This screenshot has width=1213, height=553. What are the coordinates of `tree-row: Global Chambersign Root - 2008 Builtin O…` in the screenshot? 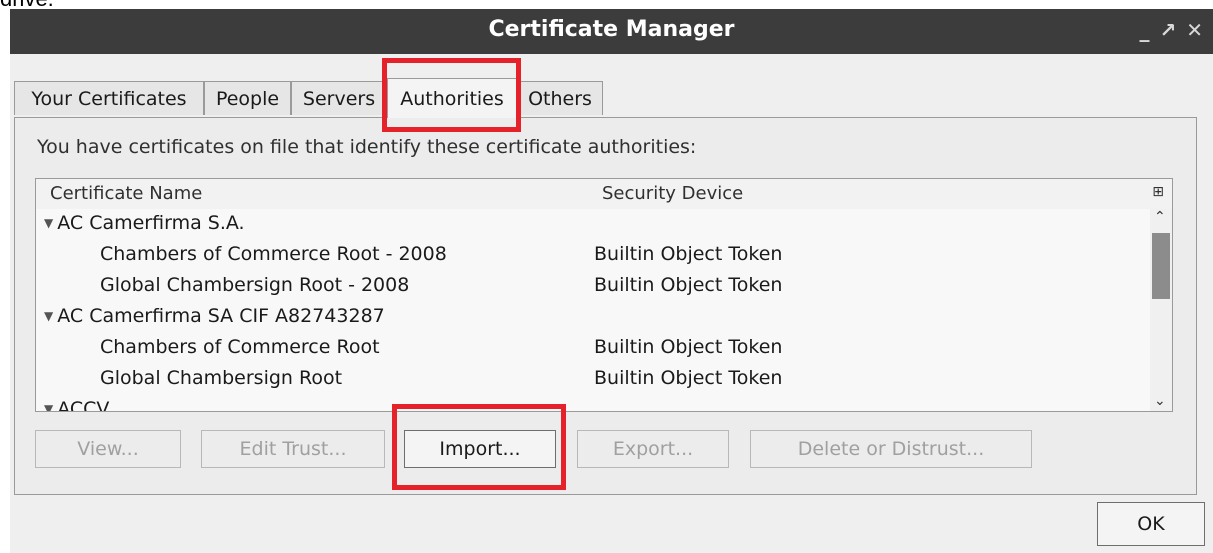 It's located at (593, 286).